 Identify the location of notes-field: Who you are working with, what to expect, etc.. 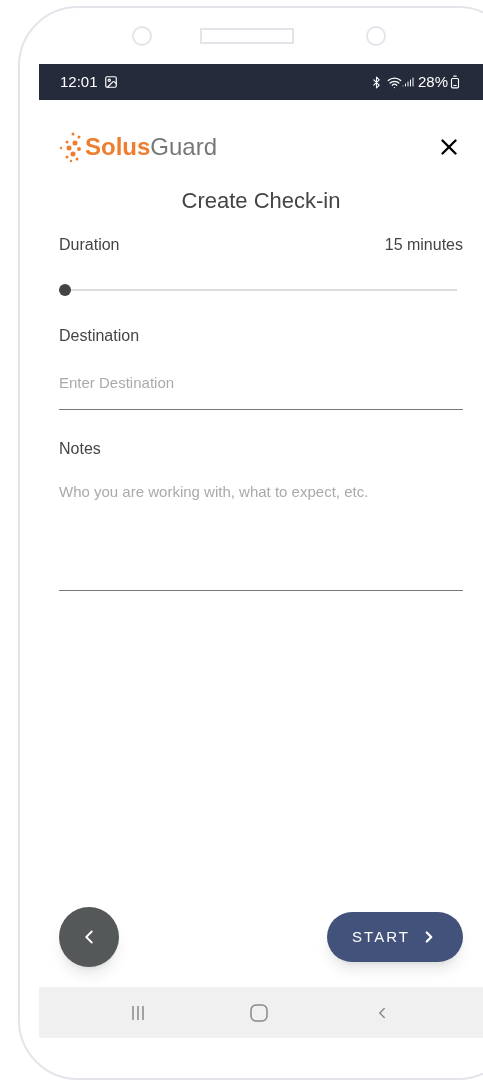
(261, 536).